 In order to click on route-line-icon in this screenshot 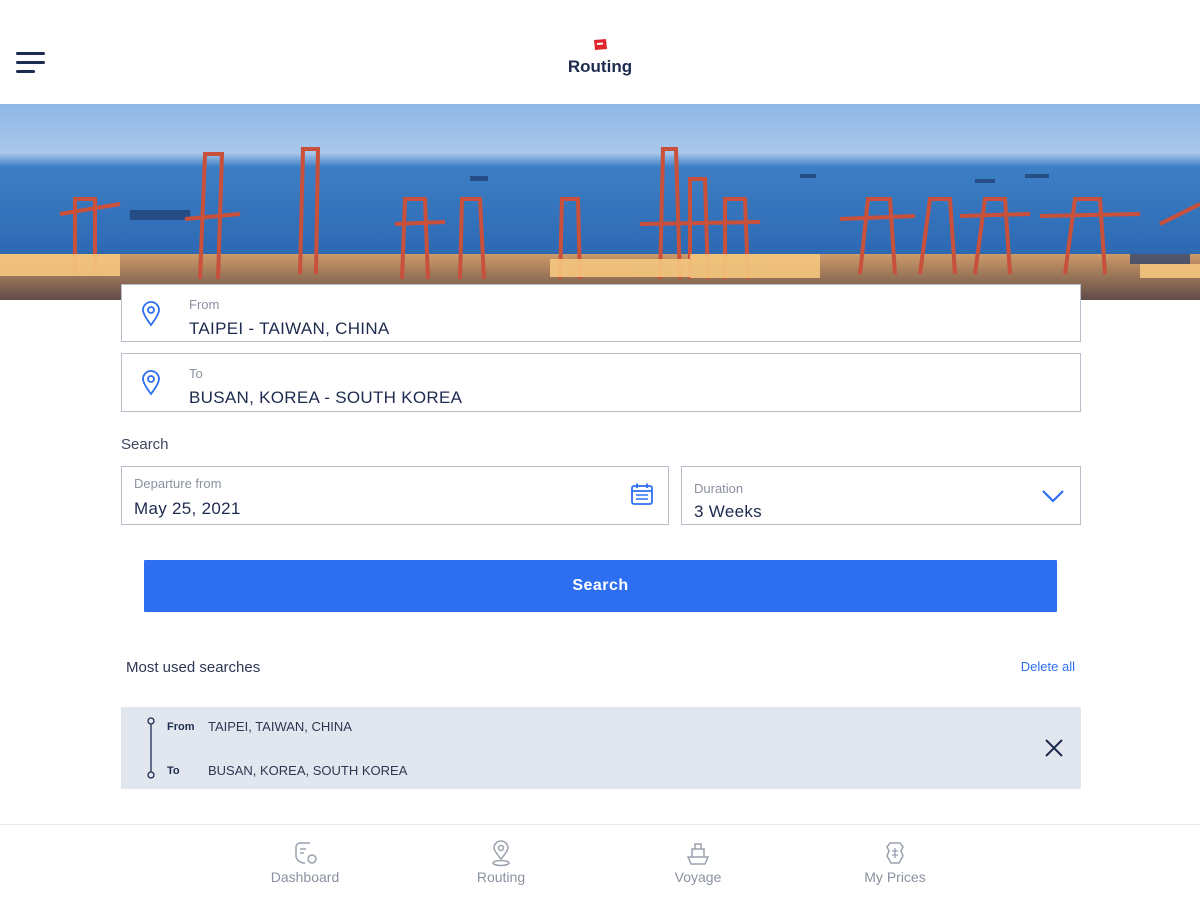, I will do `click(151, 748)`.